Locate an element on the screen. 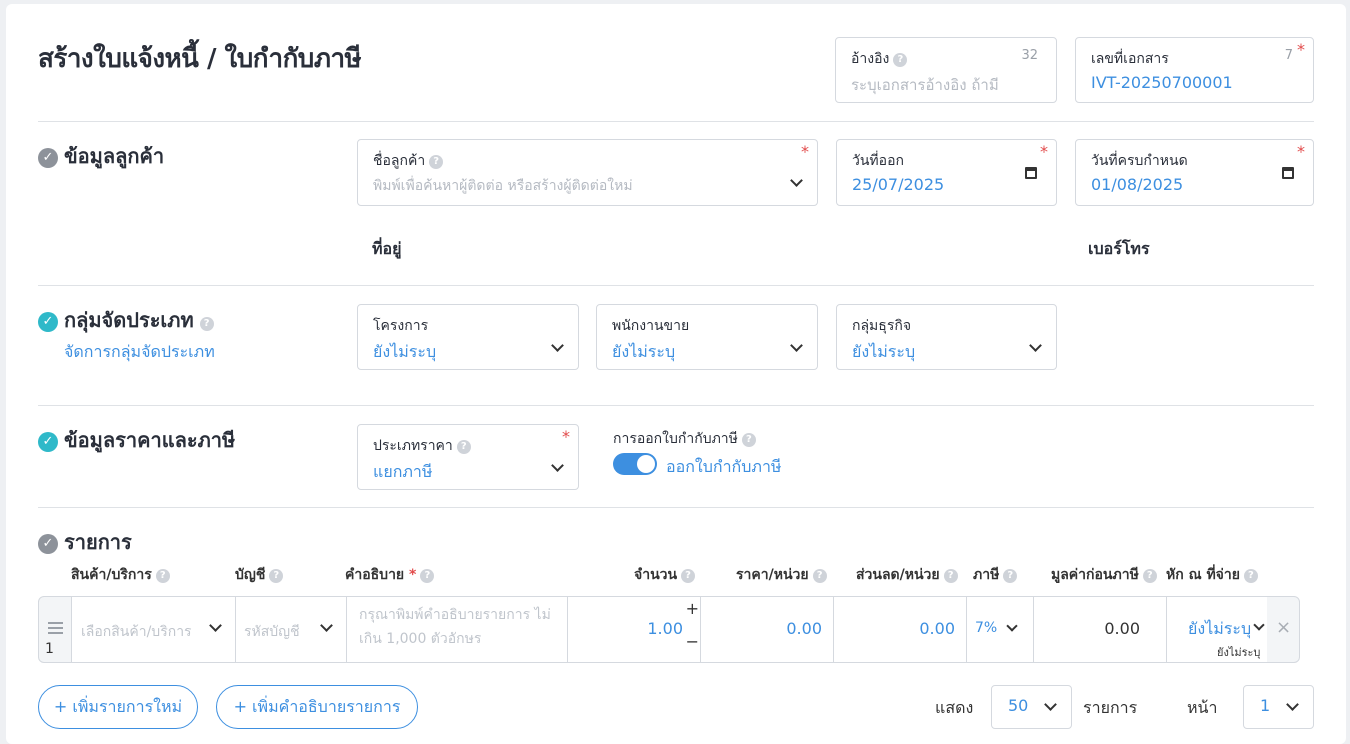  tax-invoice-toggle-label: ออกใบกำกับภาษี is located at coordinates (723, 467).